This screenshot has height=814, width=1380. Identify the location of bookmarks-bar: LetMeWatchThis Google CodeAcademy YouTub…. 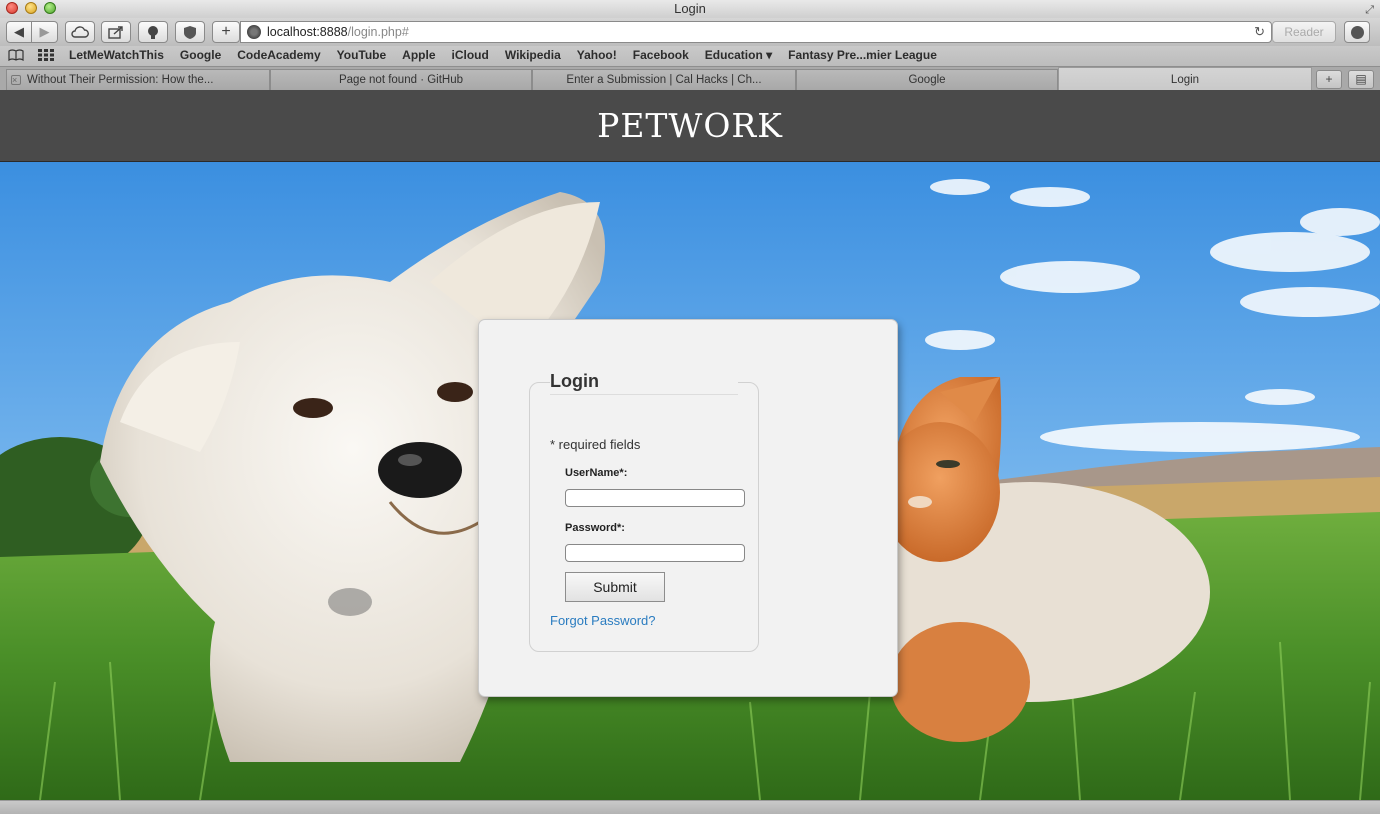
(690, 56).